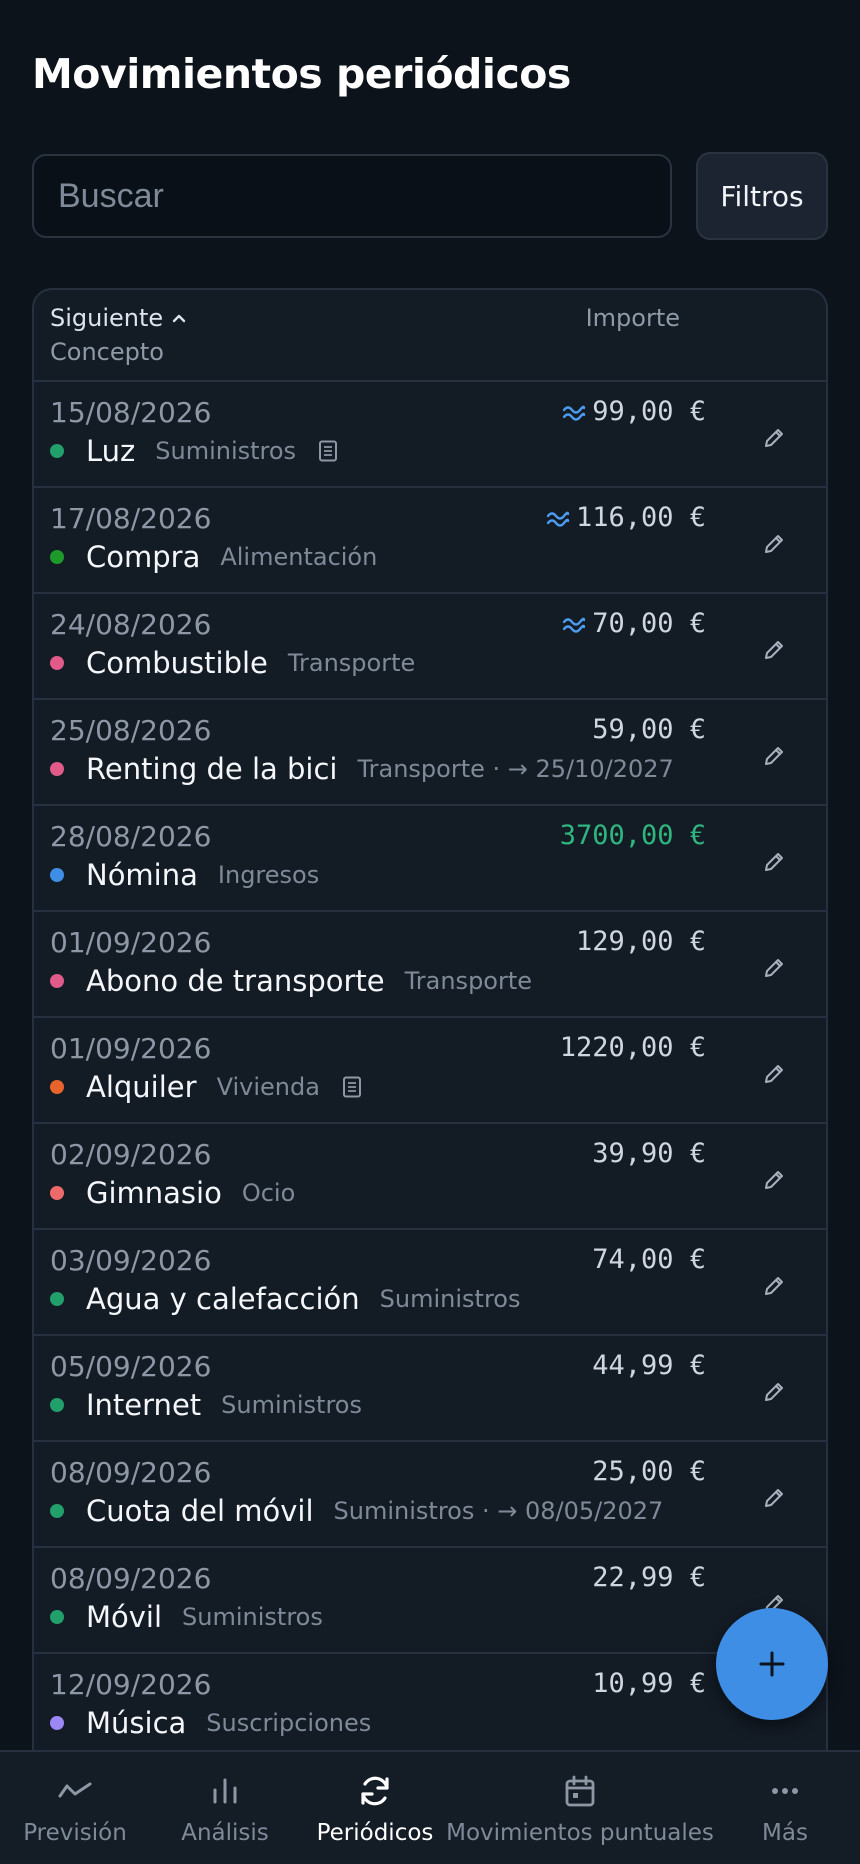 The height and width of the screenshot is (1864, 860). I want to click on amount-value: 70,00 €, so click(649, 623).